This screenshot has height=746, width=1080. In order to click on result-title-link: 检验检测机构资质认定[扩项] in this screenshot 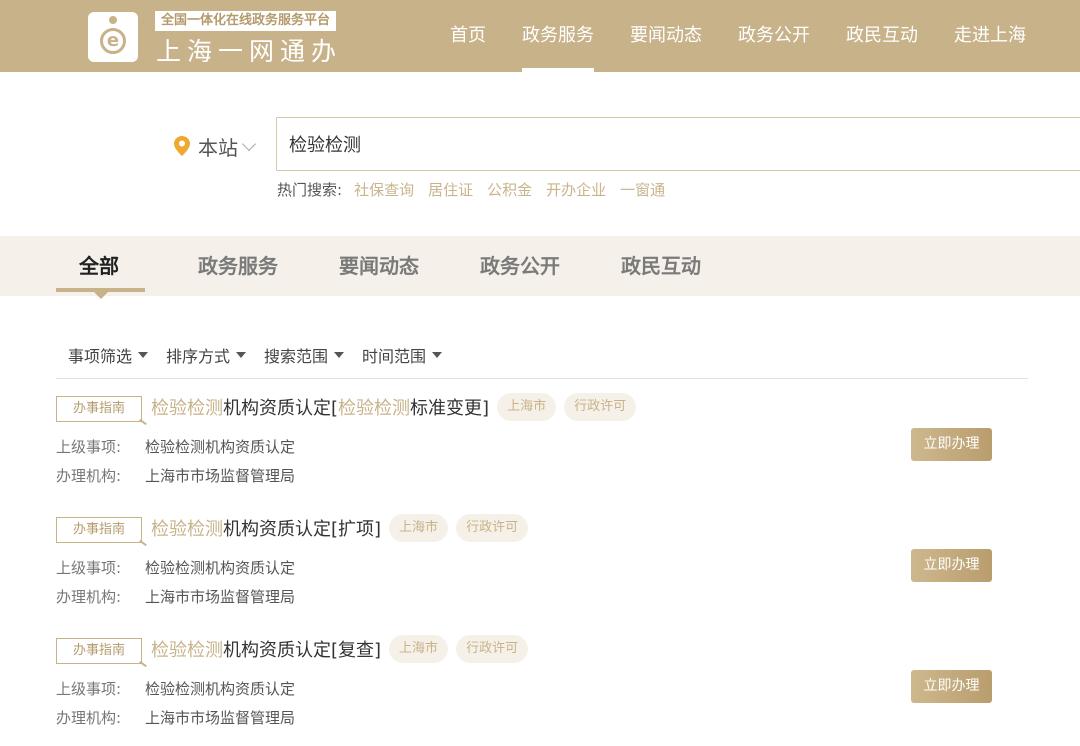, I will do `click(266, 528)`.